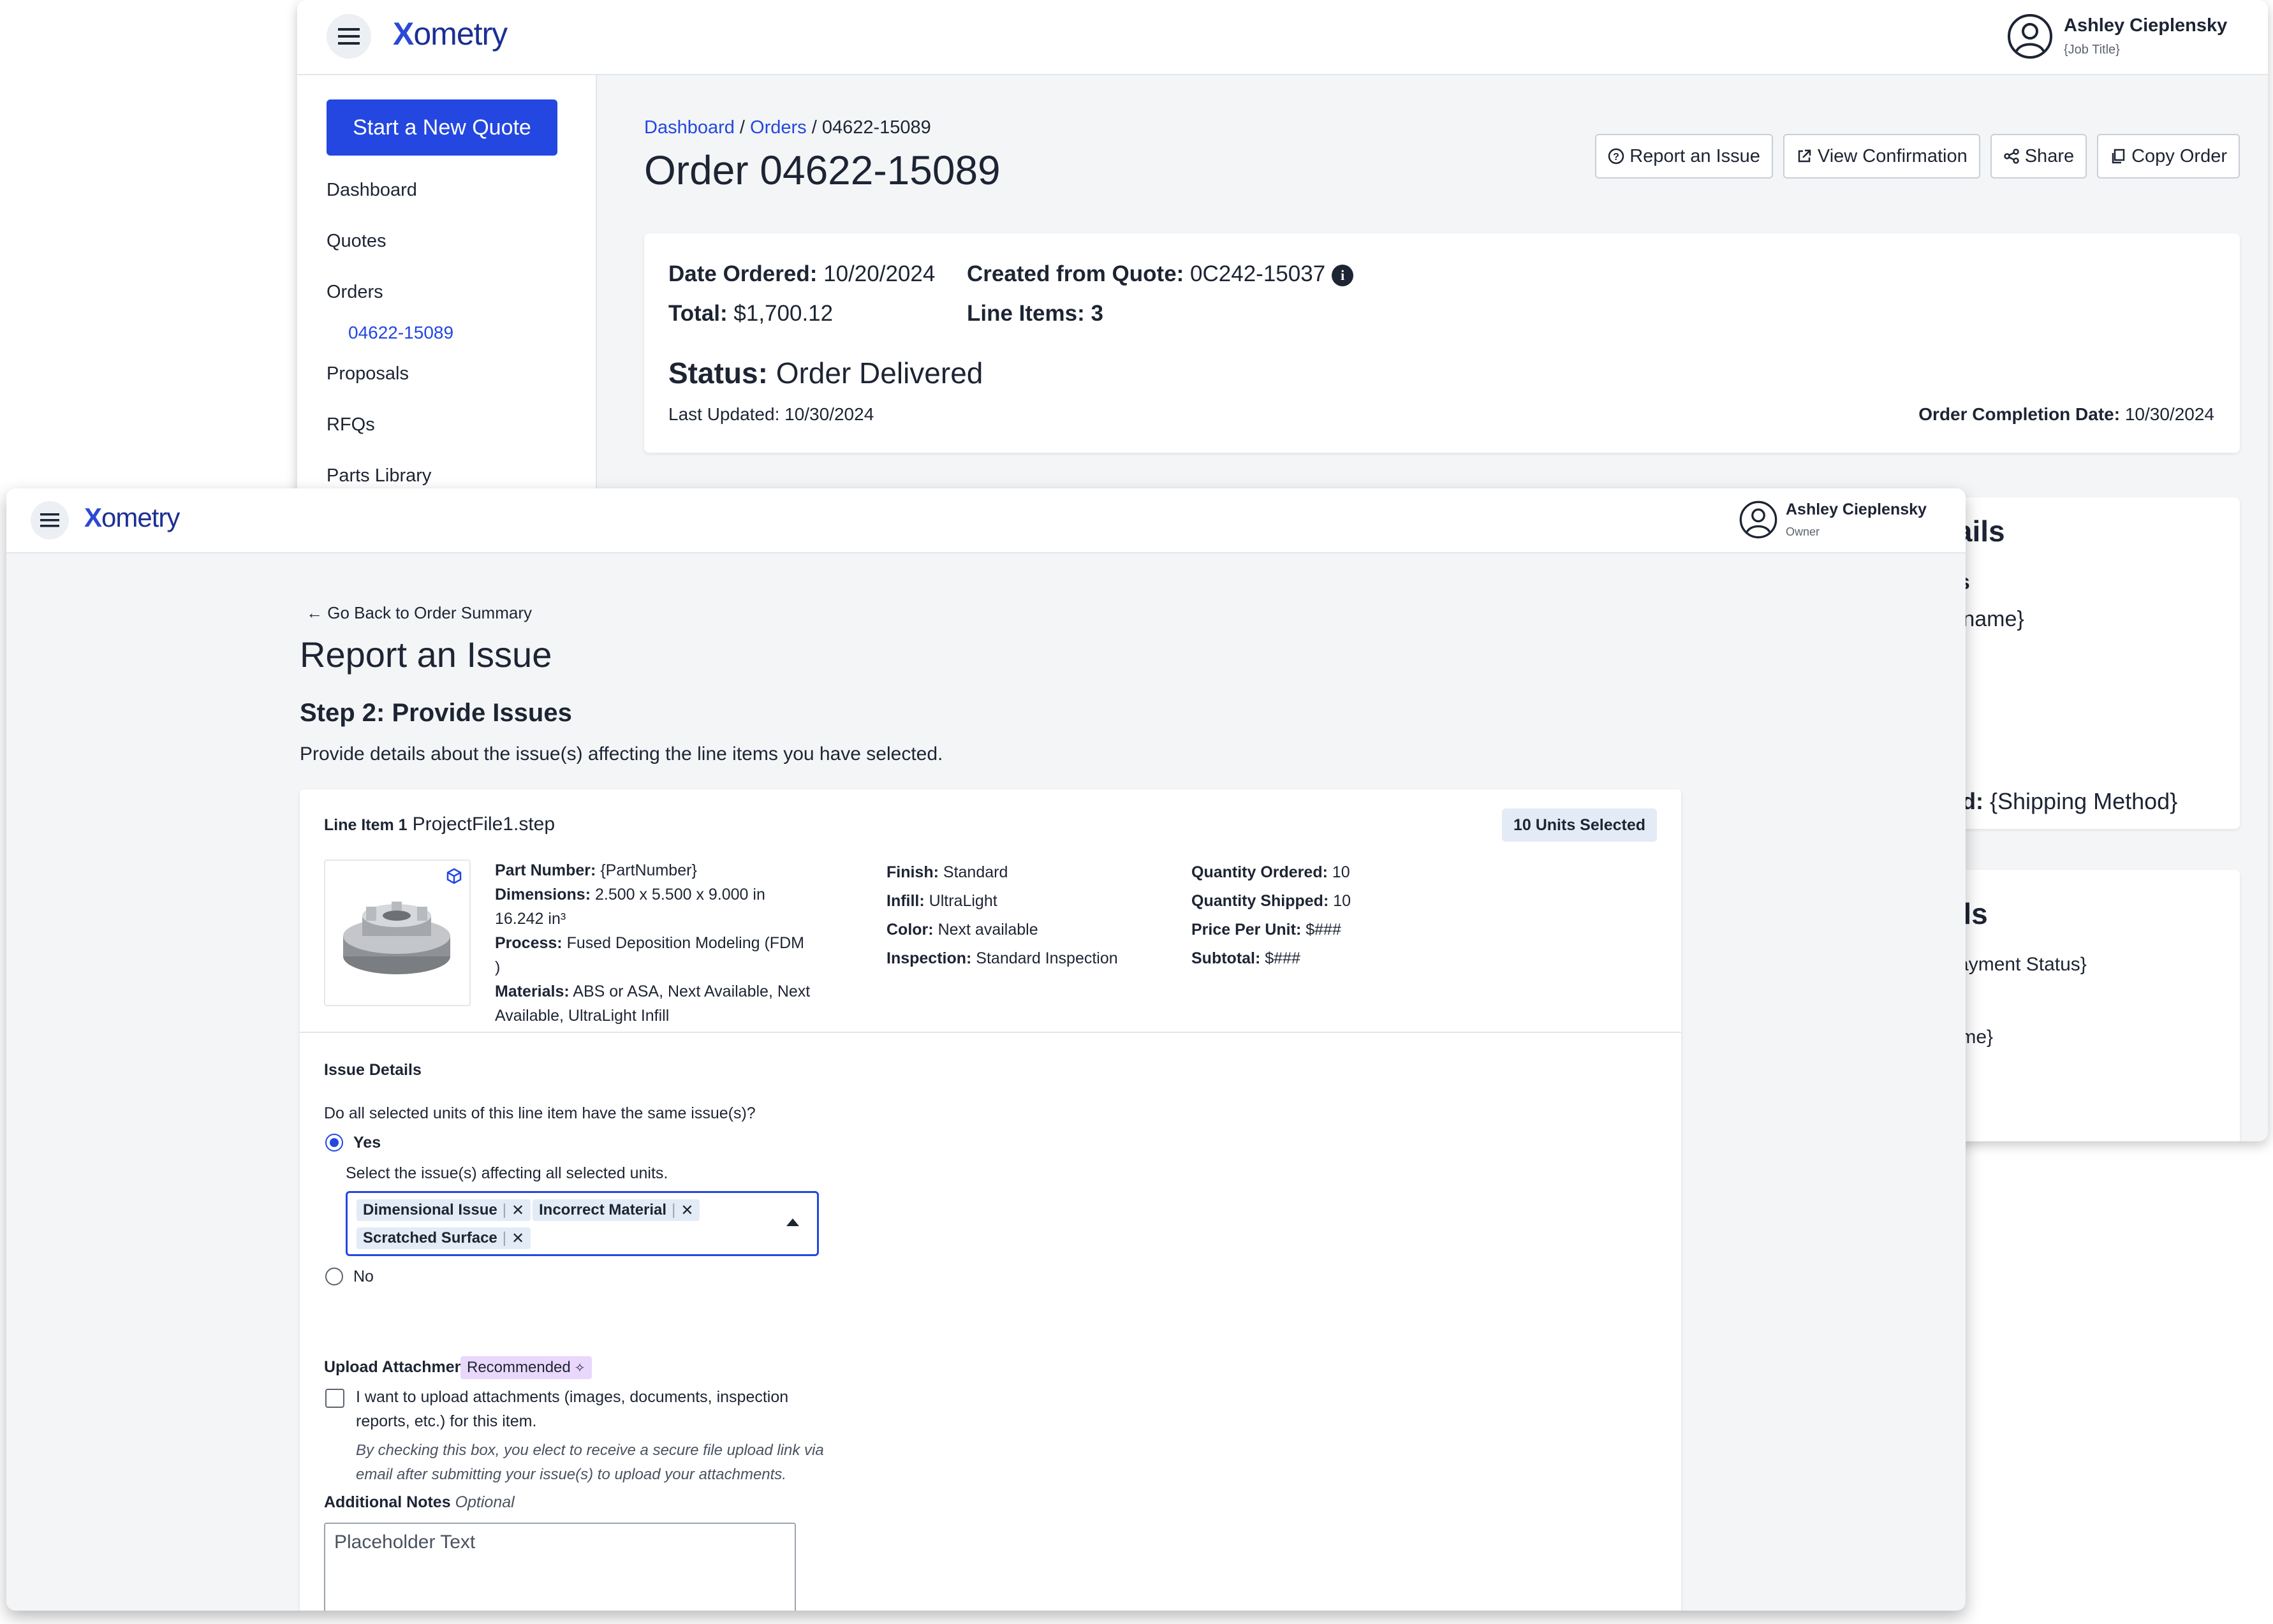 This screenshot has width=2273, height=1624. What do you see at coordinates (356, 241) in the screenshot?
I see `sidebar-item-quotes: Quotes` at bounding box center [356, 241].